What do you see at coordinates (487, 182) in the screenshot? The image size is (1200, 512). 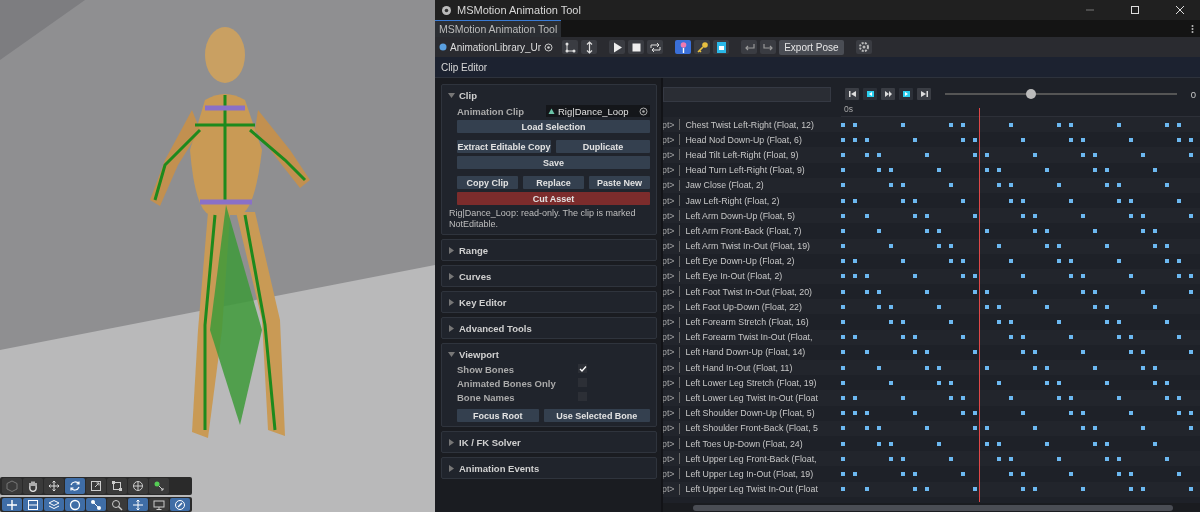 I see `clip-action-button: Copy Clip` at bounding box center [487, 182].